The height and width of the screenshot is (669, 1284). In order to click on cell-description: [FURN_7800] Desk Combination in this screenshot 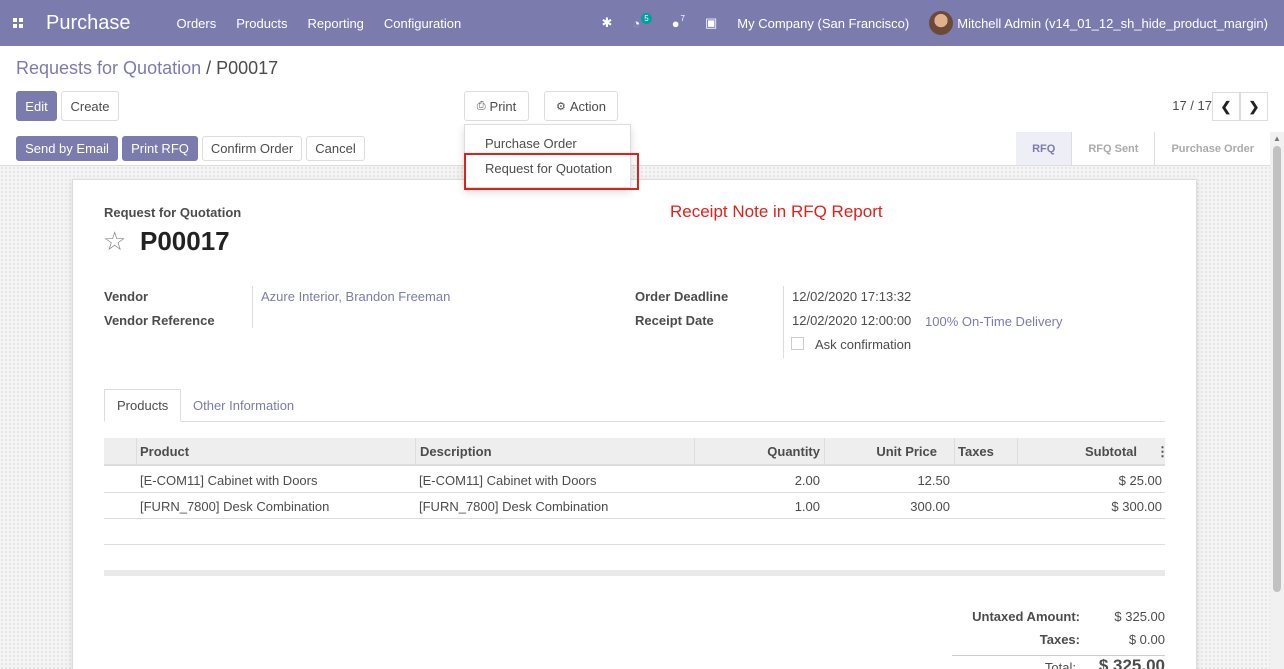, I will do `click(514, 506)`.